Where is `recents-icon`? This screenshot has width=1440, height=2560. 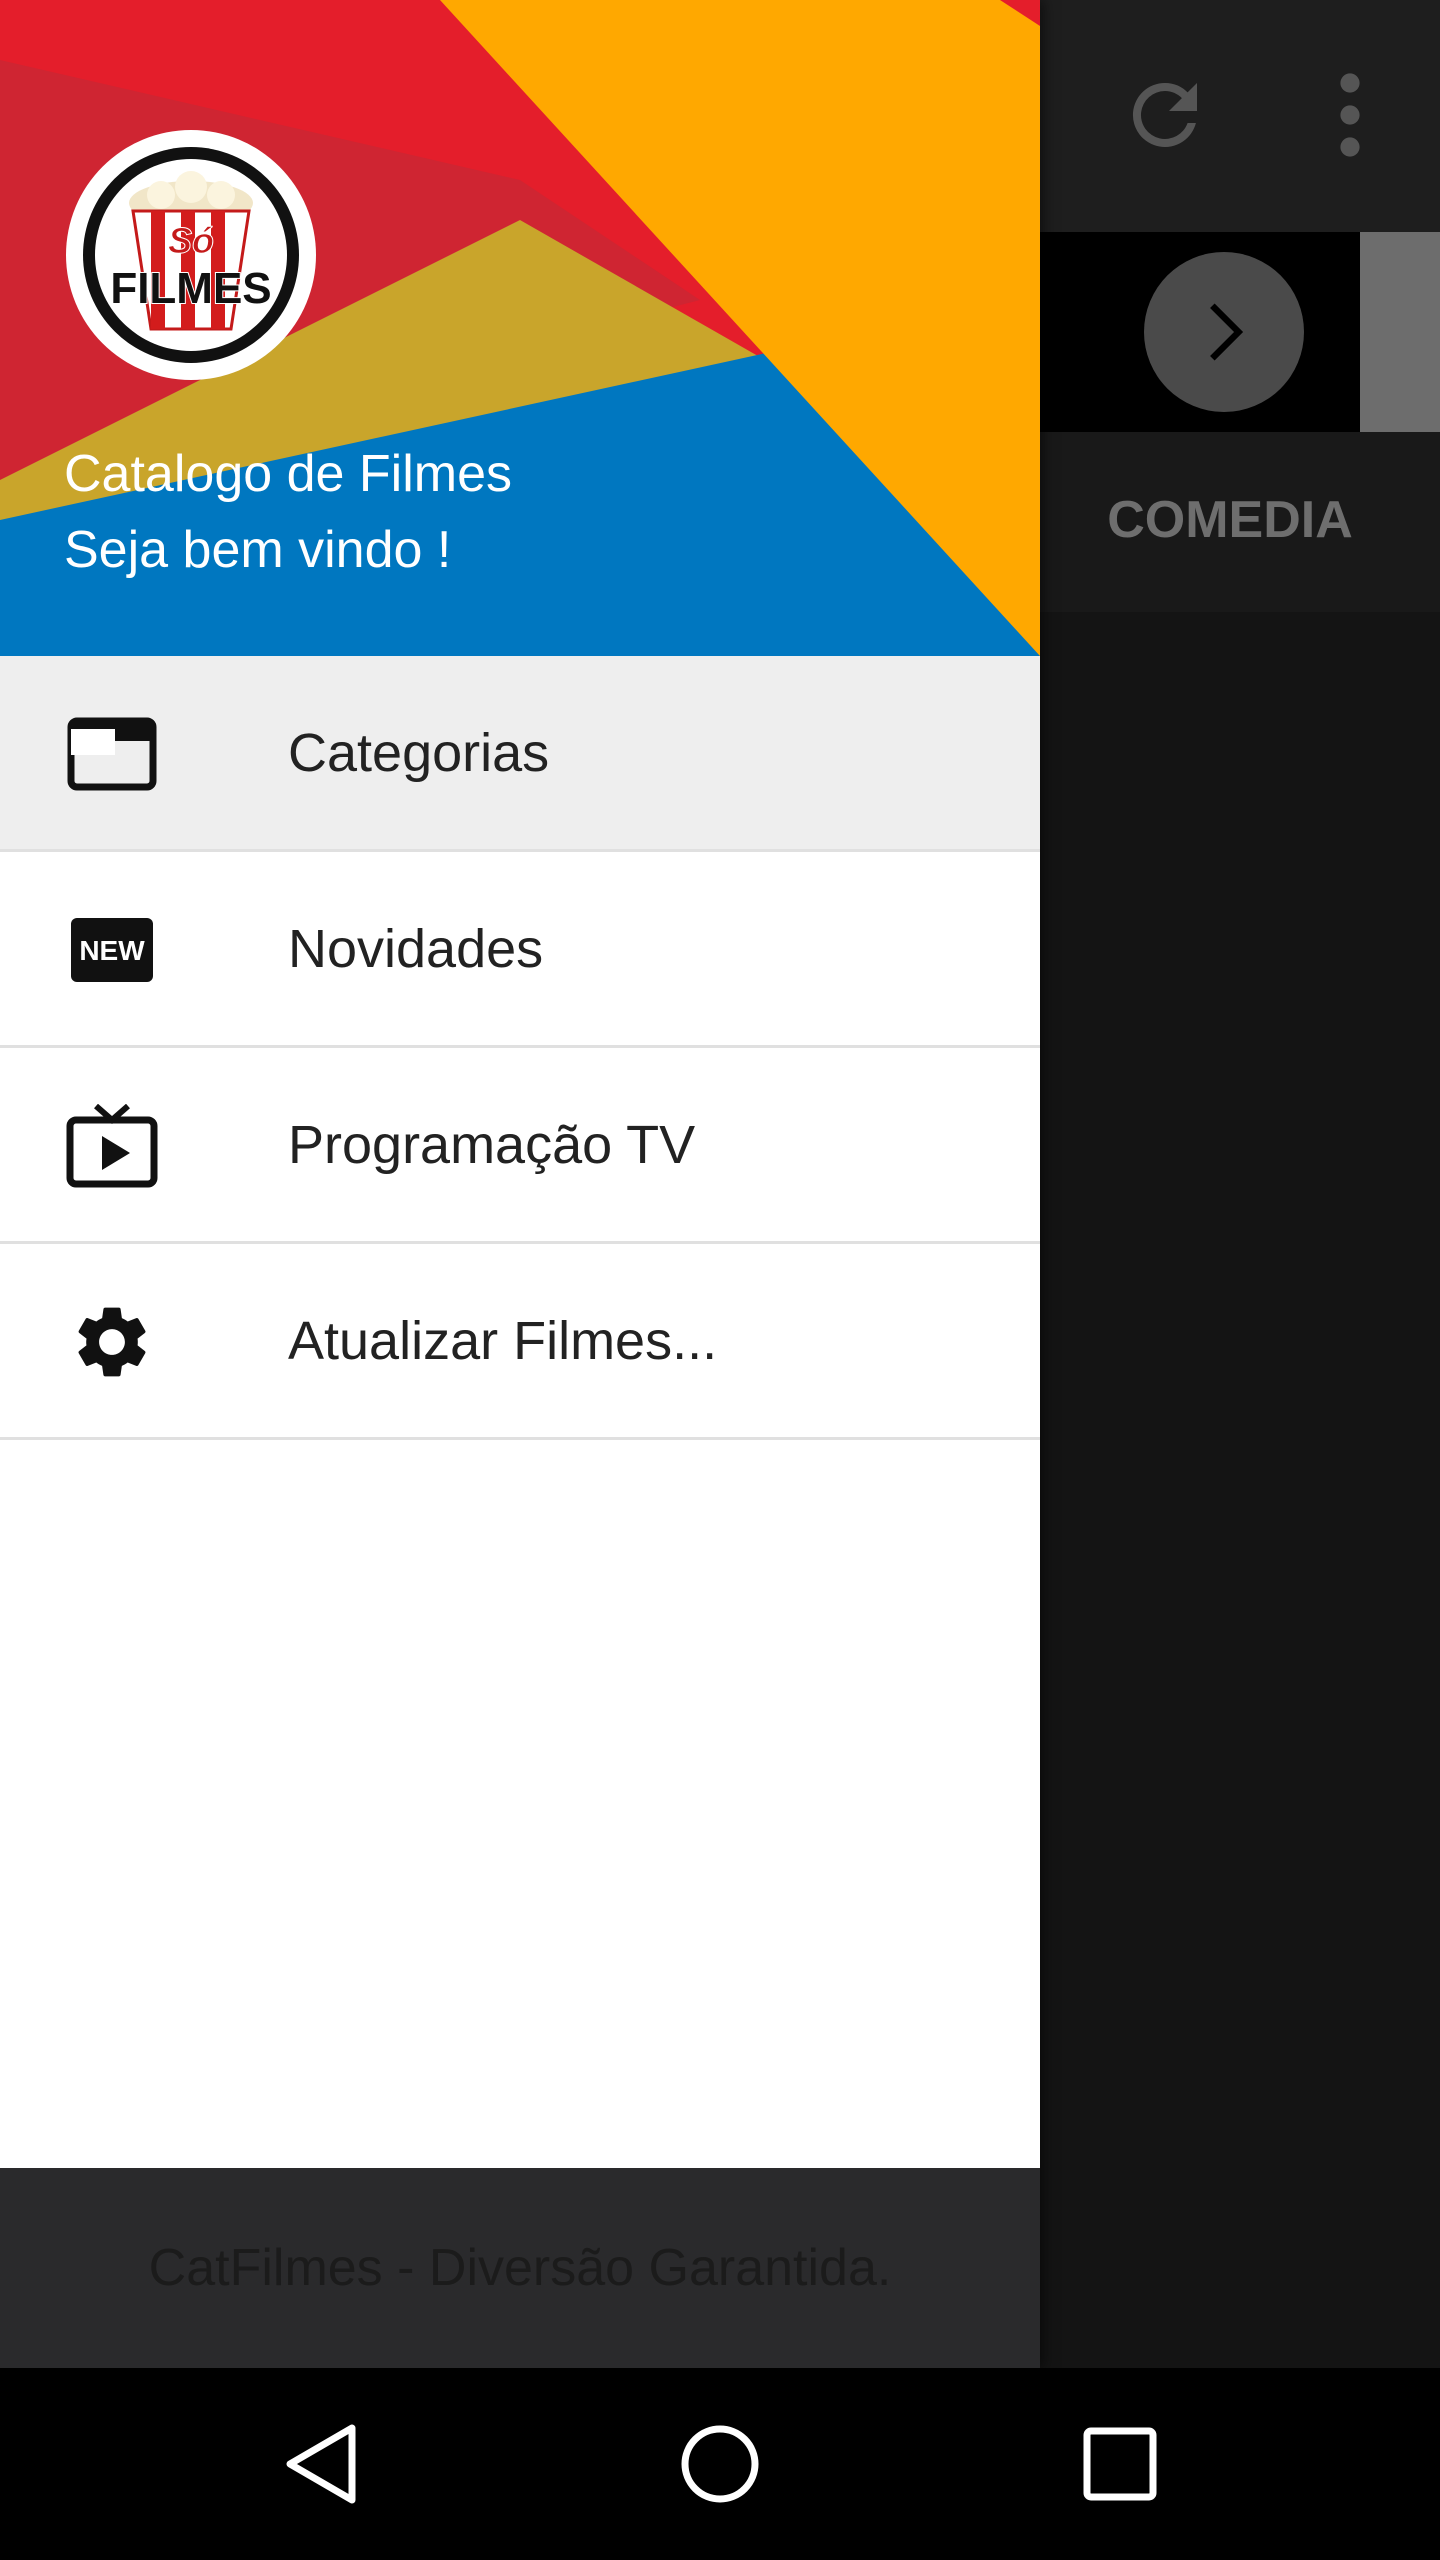
recents-icon is located at coordinates (1120, 2464).